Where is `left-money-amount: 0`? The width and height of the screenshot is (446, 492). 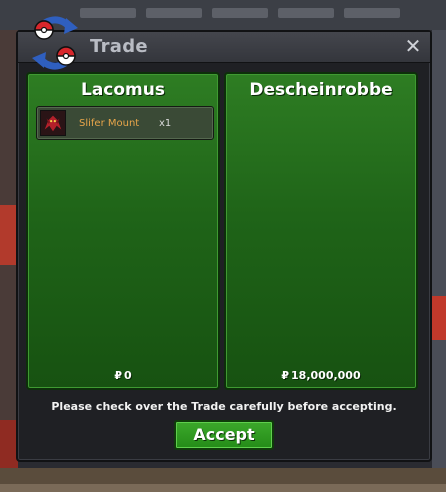 left-money-amount: 0 is located at coordinates (128, 375).